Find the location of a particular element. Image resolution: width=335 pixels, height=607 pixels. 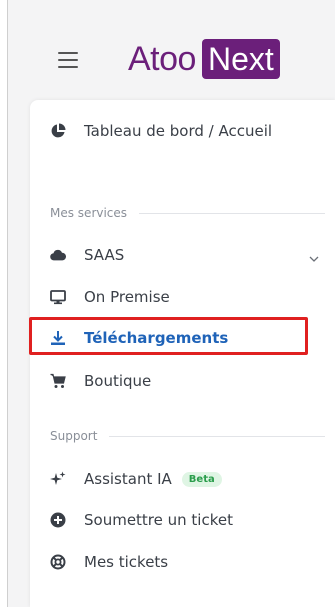

sidebar-item-my-tickets: Mes tickets is located at coordinates (109, 562).